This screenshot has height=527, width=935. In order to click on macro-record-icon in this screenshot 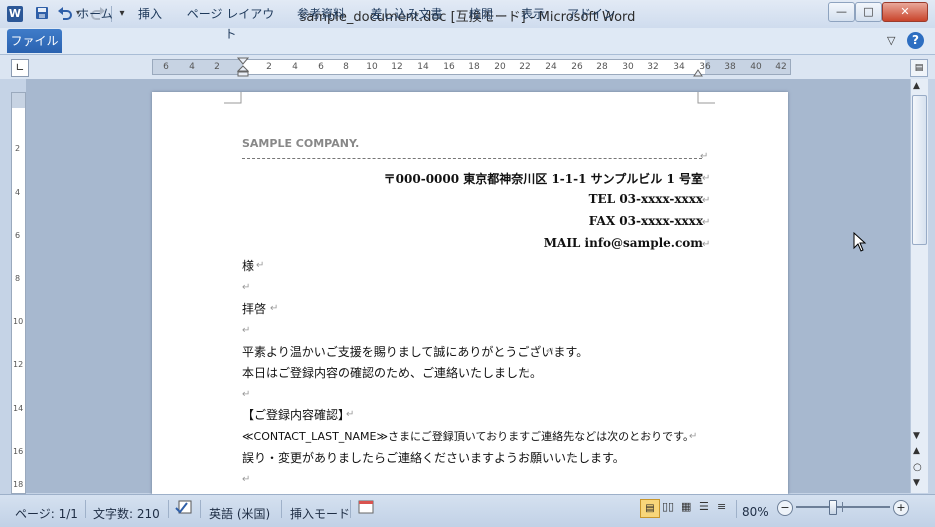, I will do `click(366, 508)`.